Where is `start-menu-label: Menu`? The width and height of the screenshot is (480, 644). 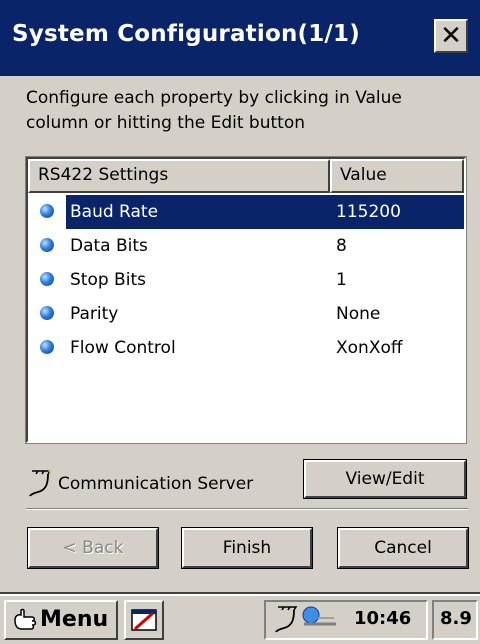 start-menu-label: Menu is located at coordinates (74, 619).